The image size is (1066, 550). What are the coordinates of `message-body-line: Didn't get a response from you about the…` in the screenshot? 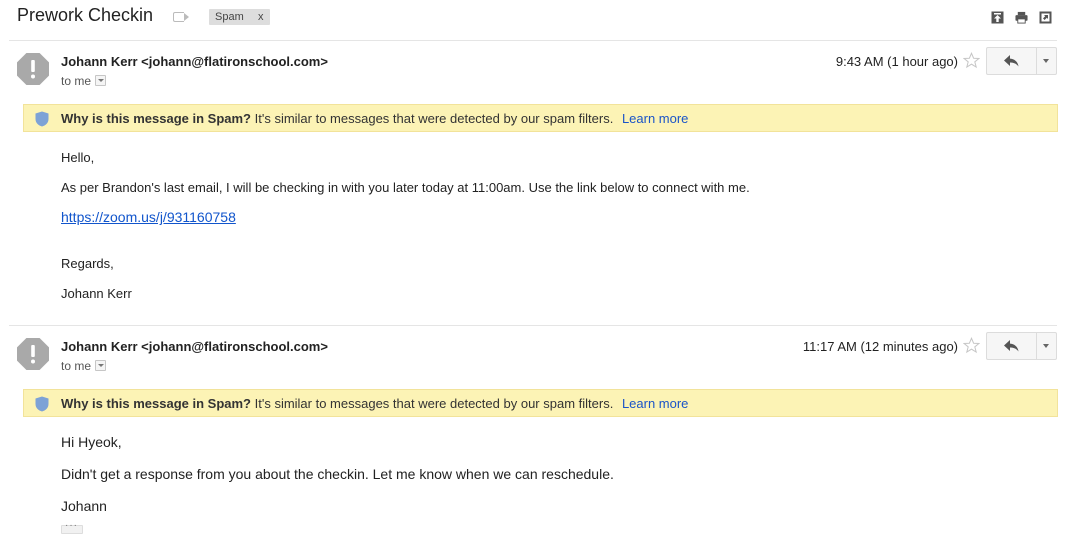 It's located at (337, 474).